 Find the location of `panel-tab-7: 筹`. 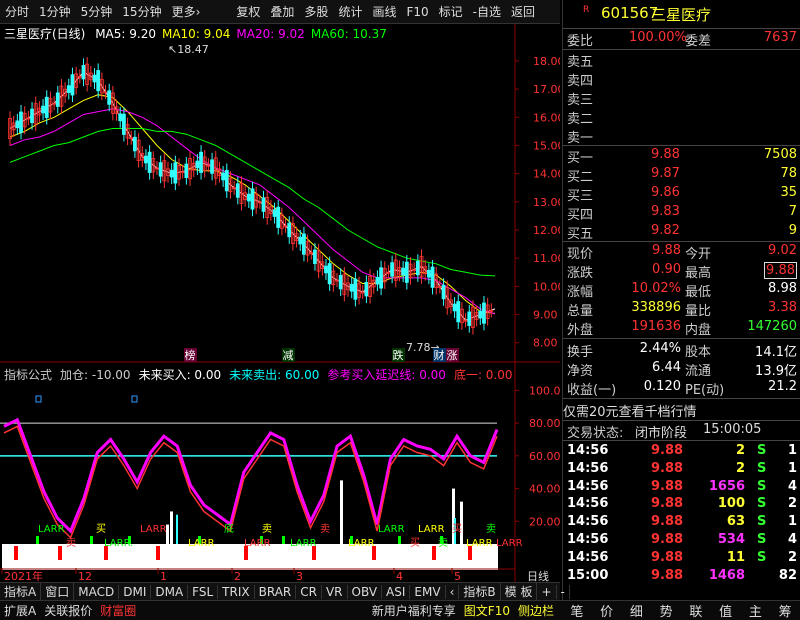

panel-tab-7: 筹 is located at coordinates (785, 610).